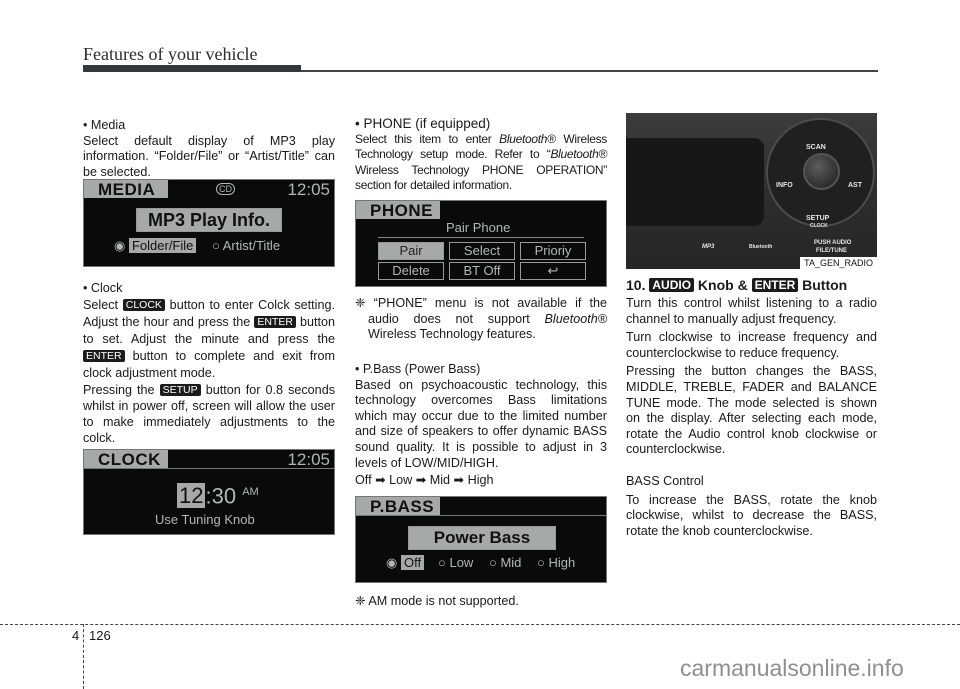 This screenshot has width=960, height=689. Describe the element at coordinates (818, 218) in the screenshot. I see `setup-label: SETUP` at that location.